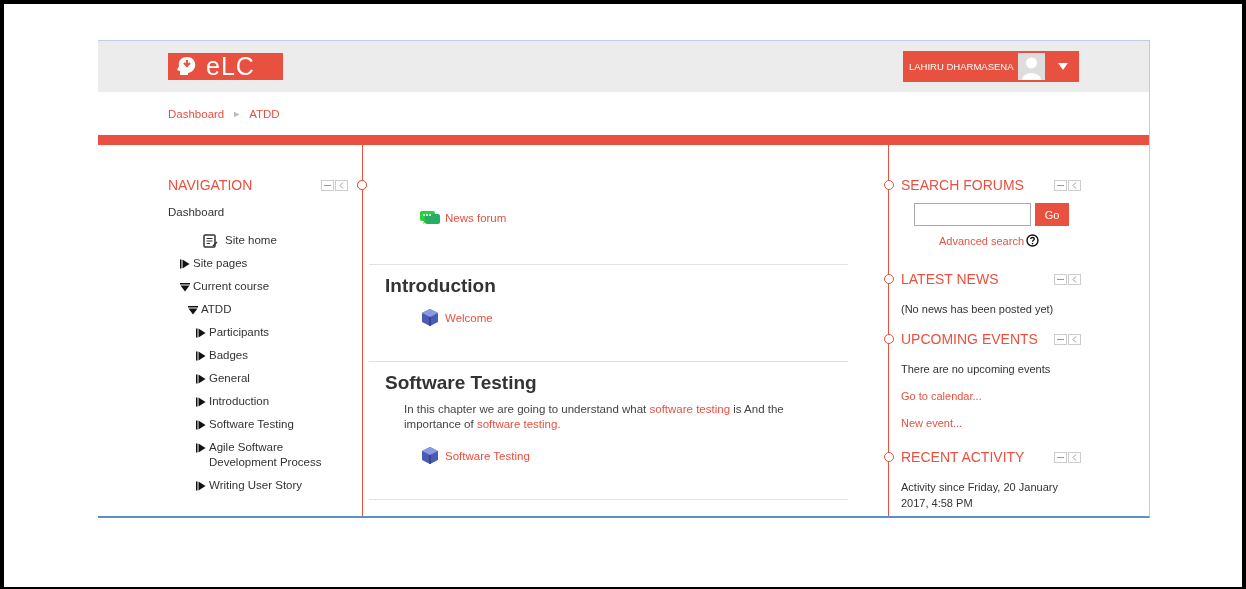 This screenshot has height=589, width=1246. I want to click on block-title: LATEST NEWS, so click(950, 279).